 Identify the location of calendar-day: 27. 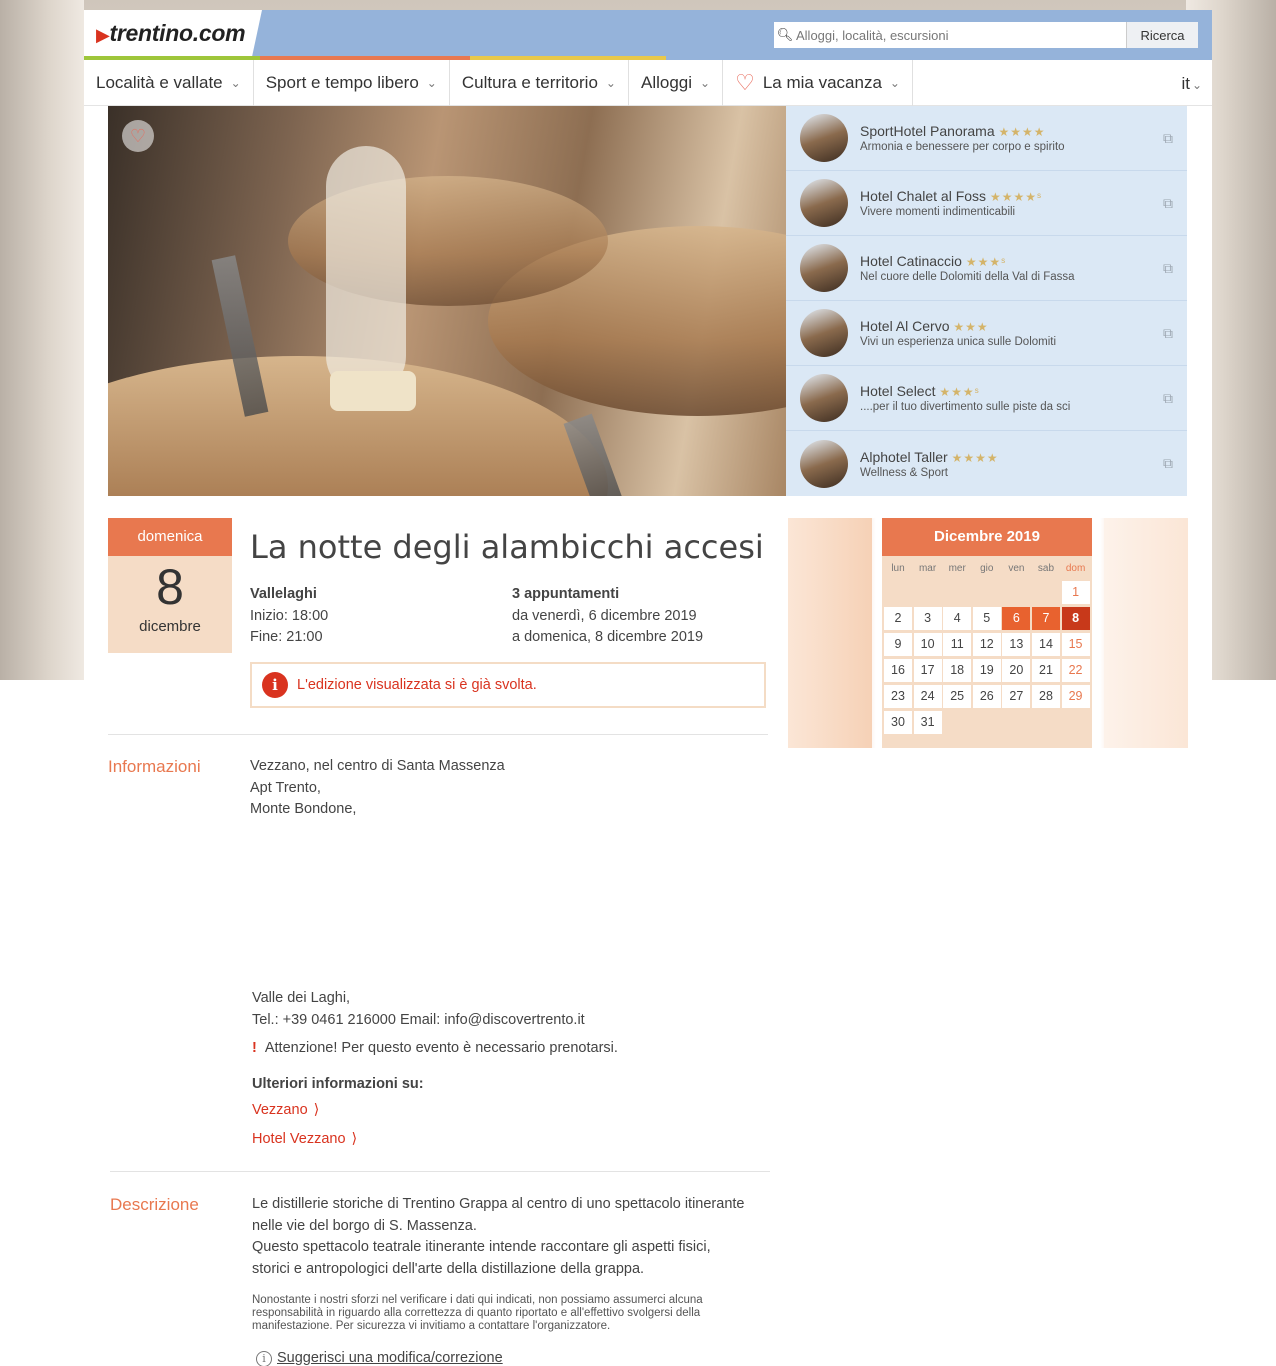
(1016, 696).